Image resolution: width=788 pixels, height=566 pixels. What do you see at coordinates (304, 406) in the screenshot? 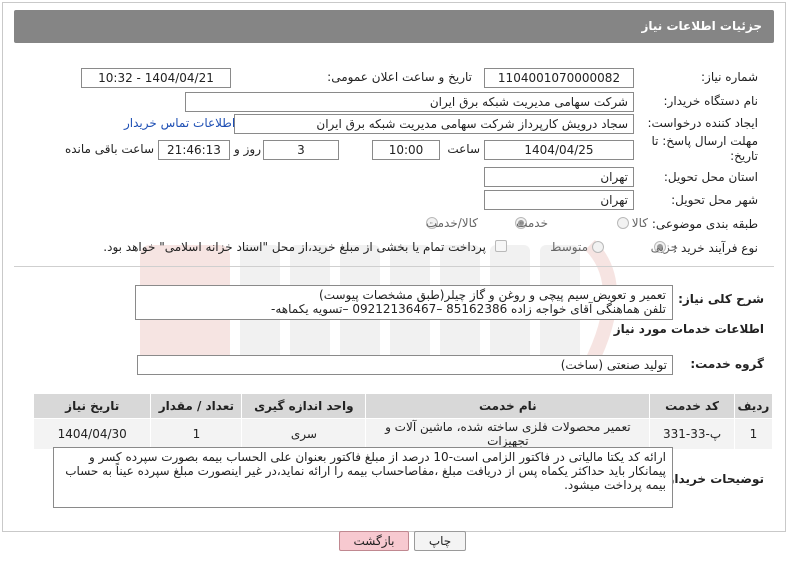
I see `col-unit: واحد اندازه گیری` at bounding box center [304, 406].